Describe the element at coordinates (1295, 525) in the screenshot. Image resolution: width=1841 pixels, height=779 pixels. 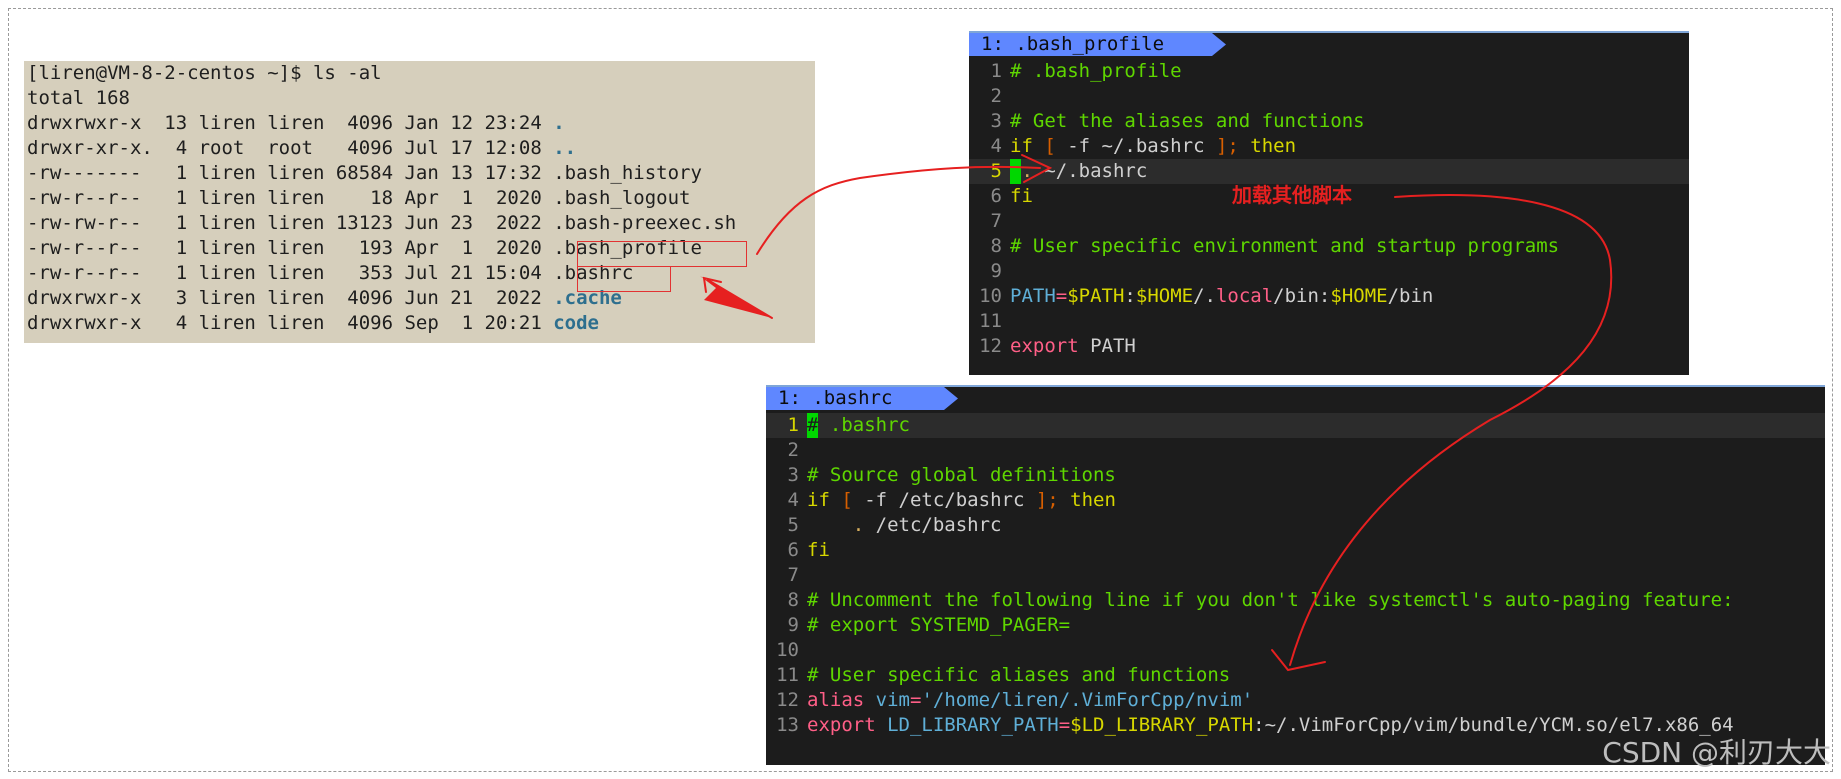
I see `code-line: 5 . /etc/bashrc` at that location.